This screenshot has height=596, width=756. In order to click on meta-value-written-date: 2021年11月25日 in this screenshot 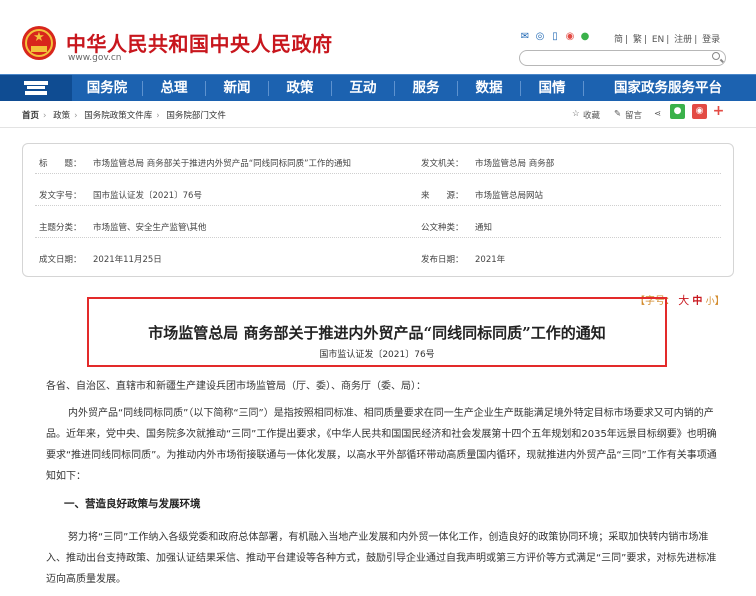, I will do `click(127, 260)`.